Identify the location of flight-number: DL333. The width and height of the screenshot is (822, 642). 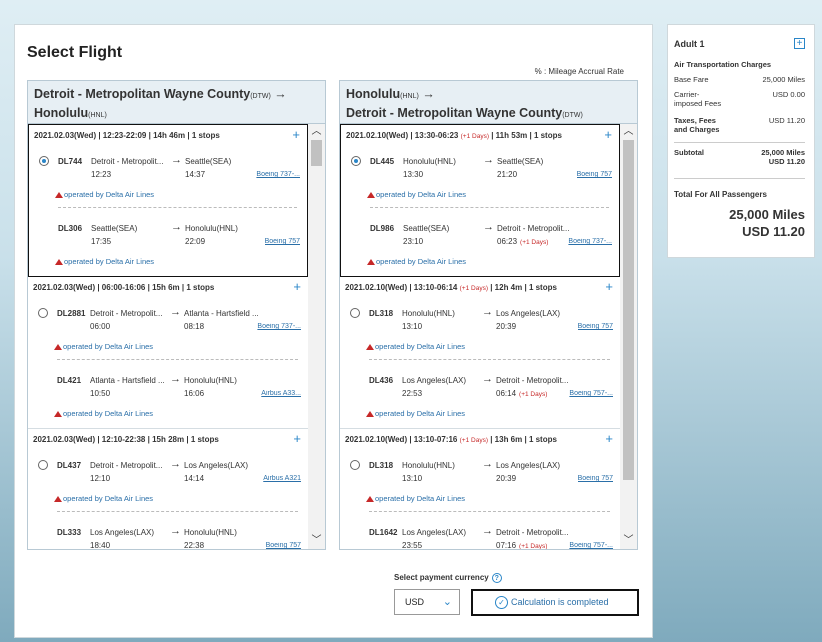
(69, 532).